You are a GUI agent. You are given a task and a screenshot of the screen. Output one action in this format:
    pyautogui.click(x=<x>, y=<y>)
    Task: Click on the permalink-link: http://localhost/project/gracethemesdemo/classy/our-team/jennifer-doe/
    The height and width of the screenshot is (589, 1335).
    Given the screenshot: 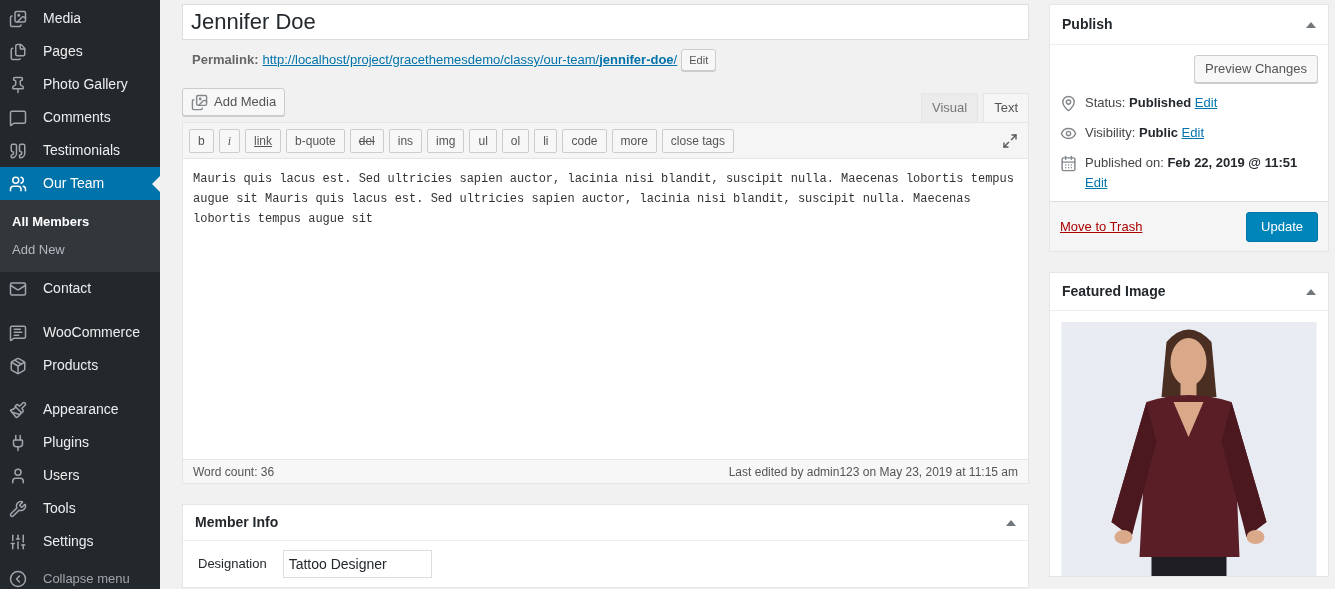 What is the action you would take?
    pyautogui.click(x=470, y=60)
    